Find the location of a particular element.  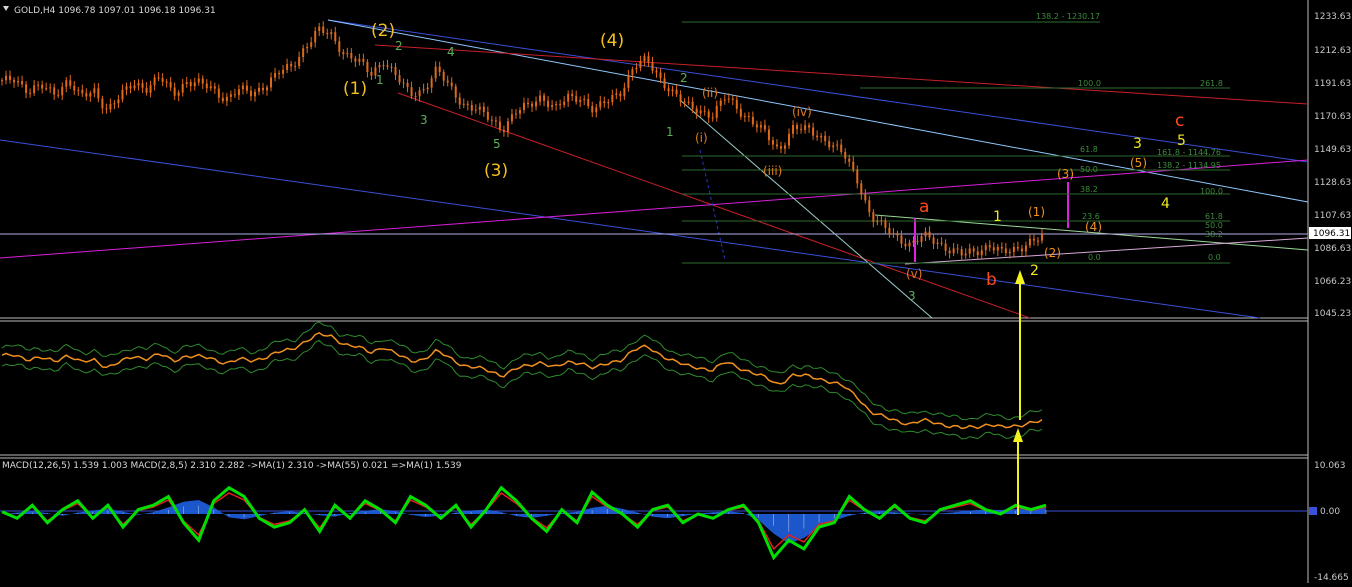

wave-label: 2 is located at coordinates (399, 46).